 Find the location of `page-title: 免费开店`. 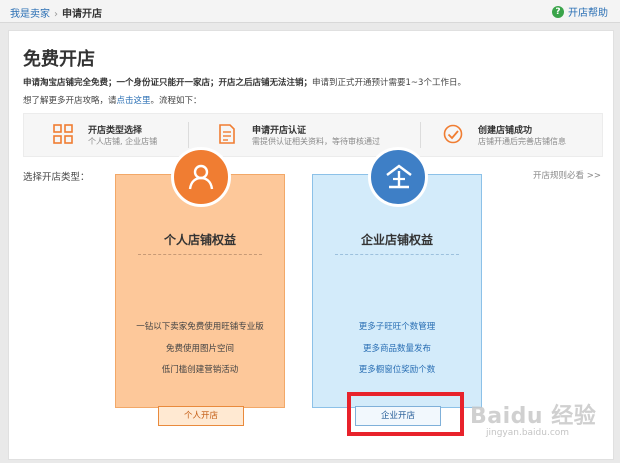

page-title: 免费开店 is located at coordinates (59, 59).